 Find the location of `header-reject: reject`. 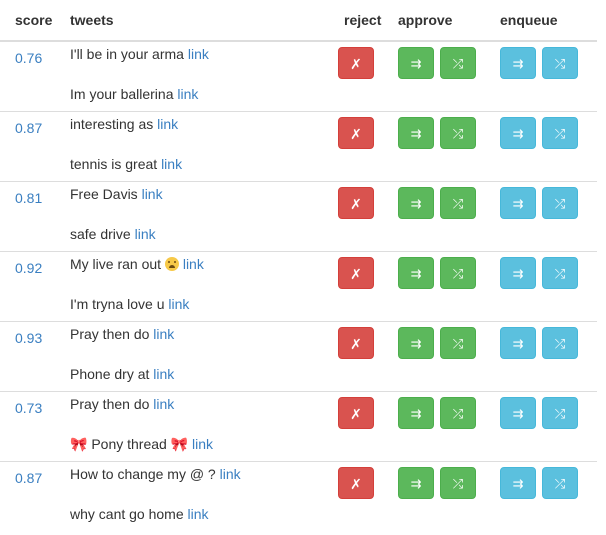

header-reject: reject is located at coordinates (360, 21).